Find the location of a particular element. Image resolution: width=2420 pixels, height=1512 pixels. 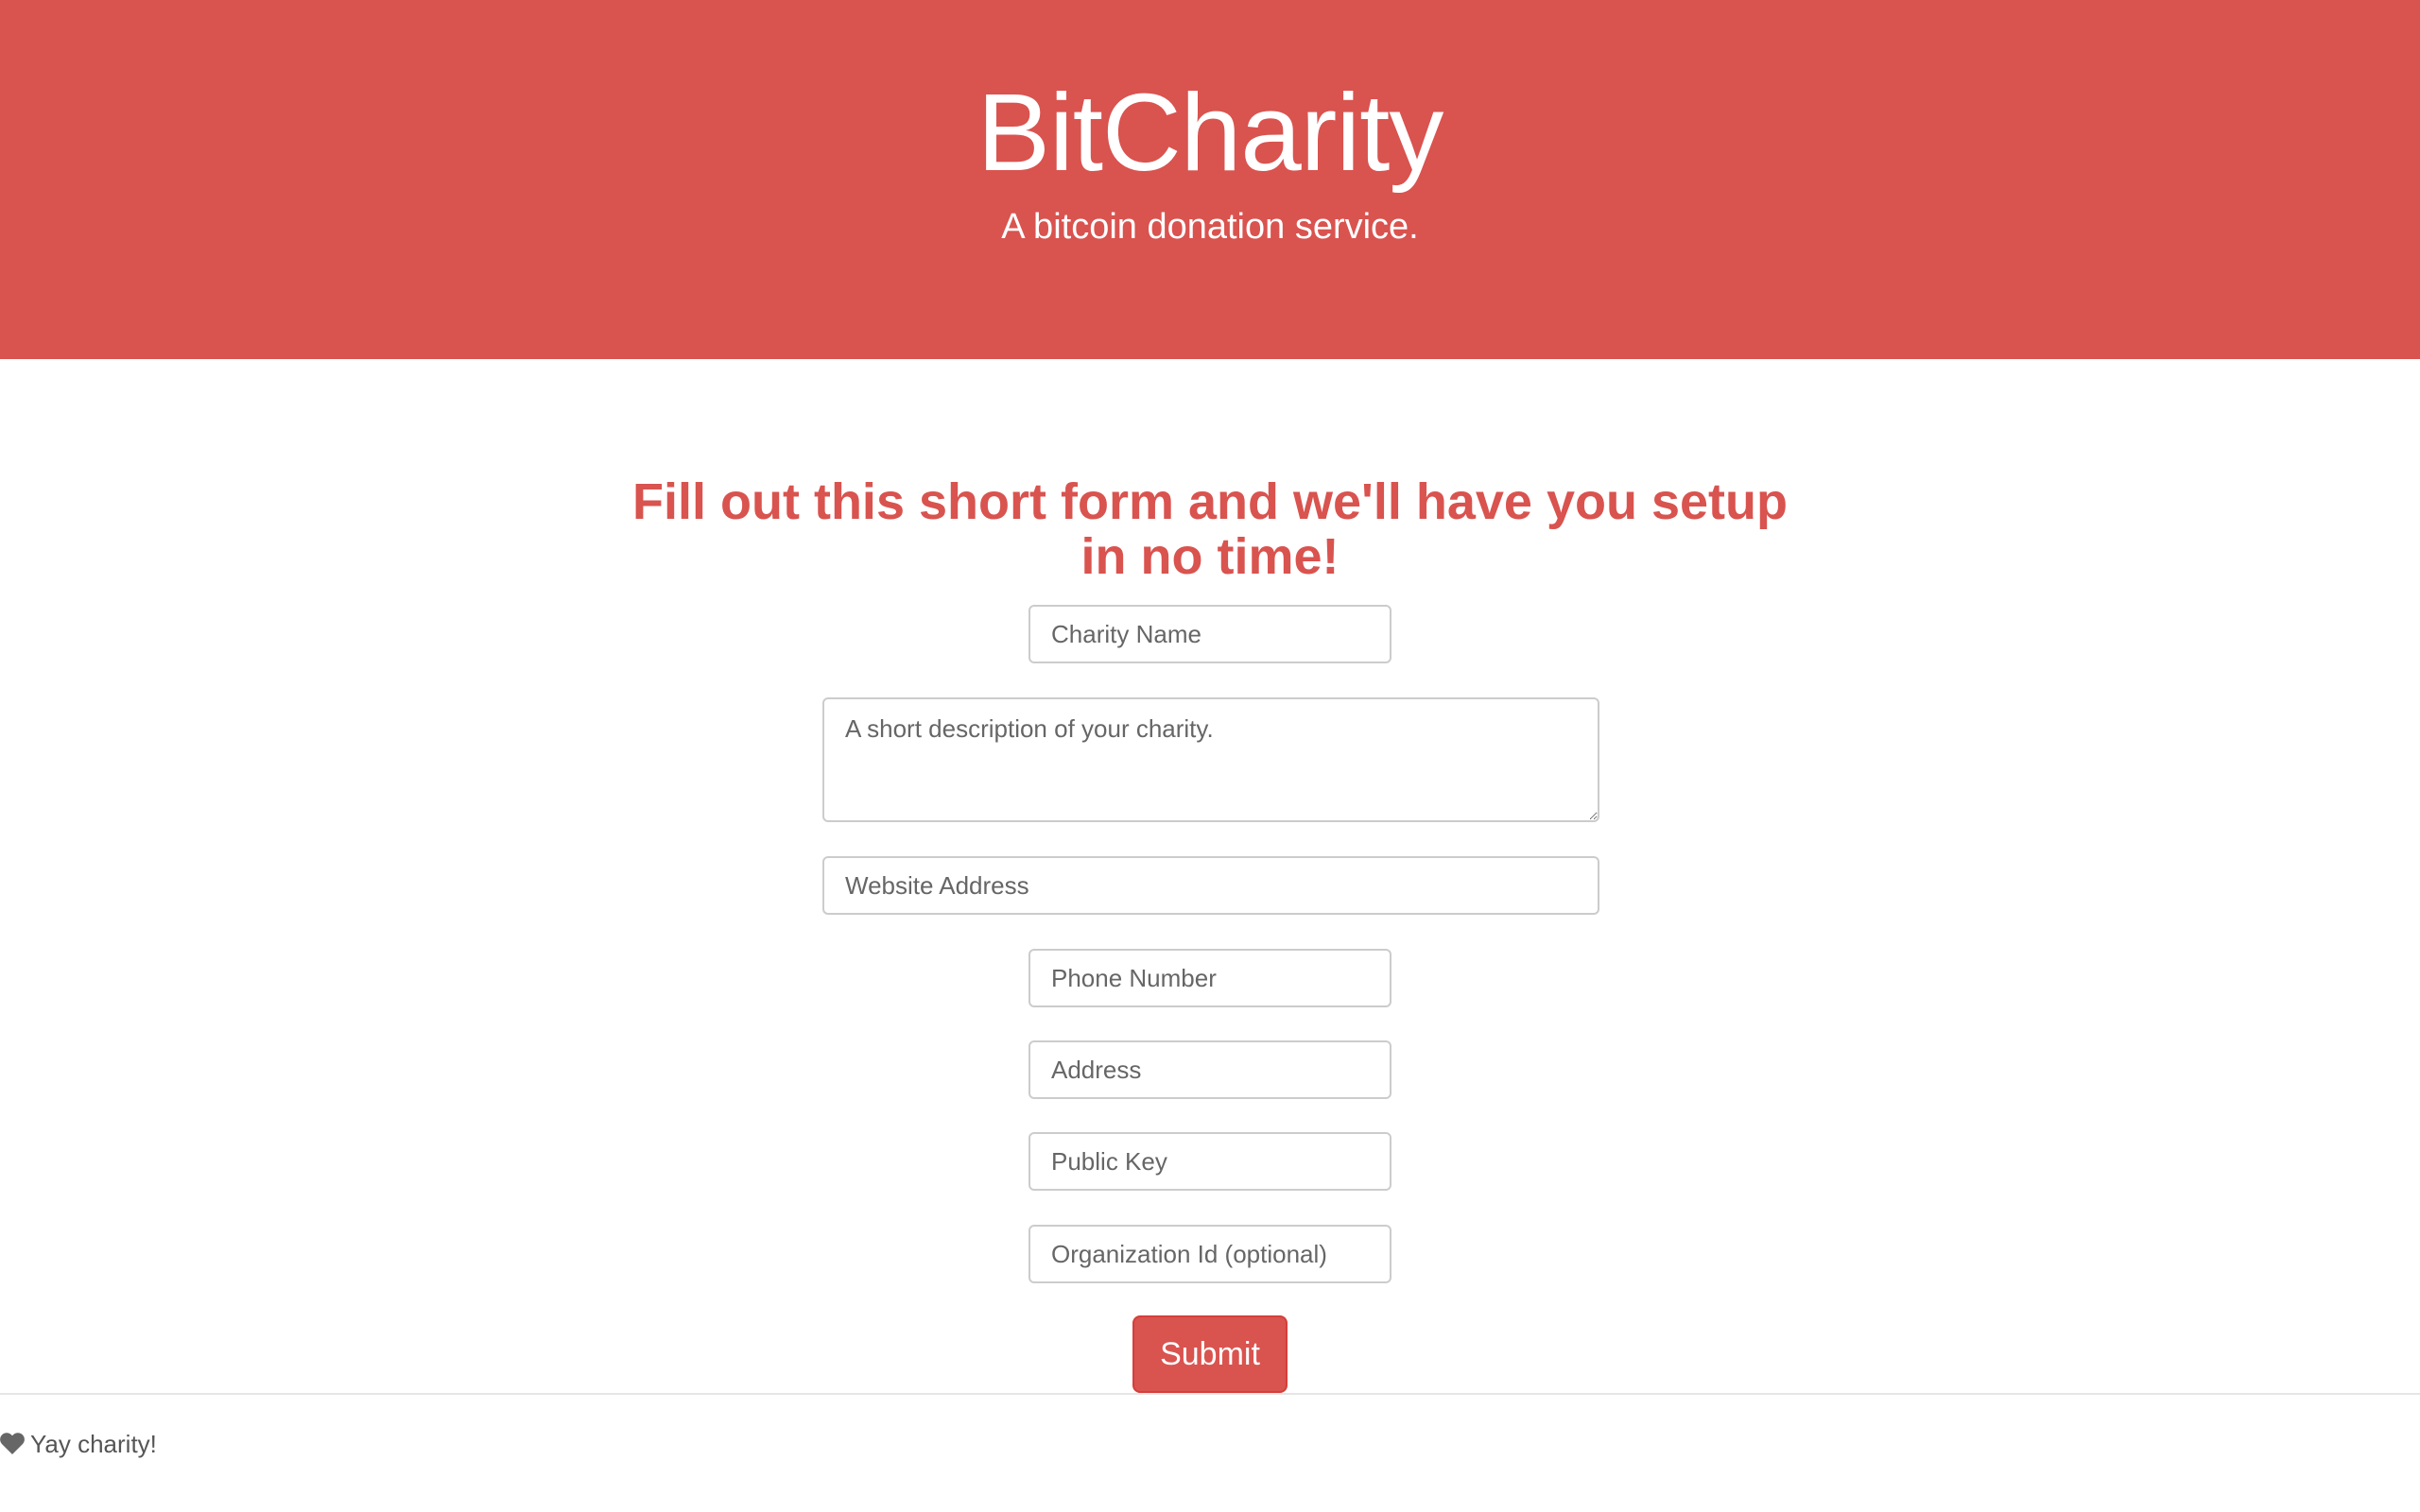

address-input is located at coordinates (1210, 1069).